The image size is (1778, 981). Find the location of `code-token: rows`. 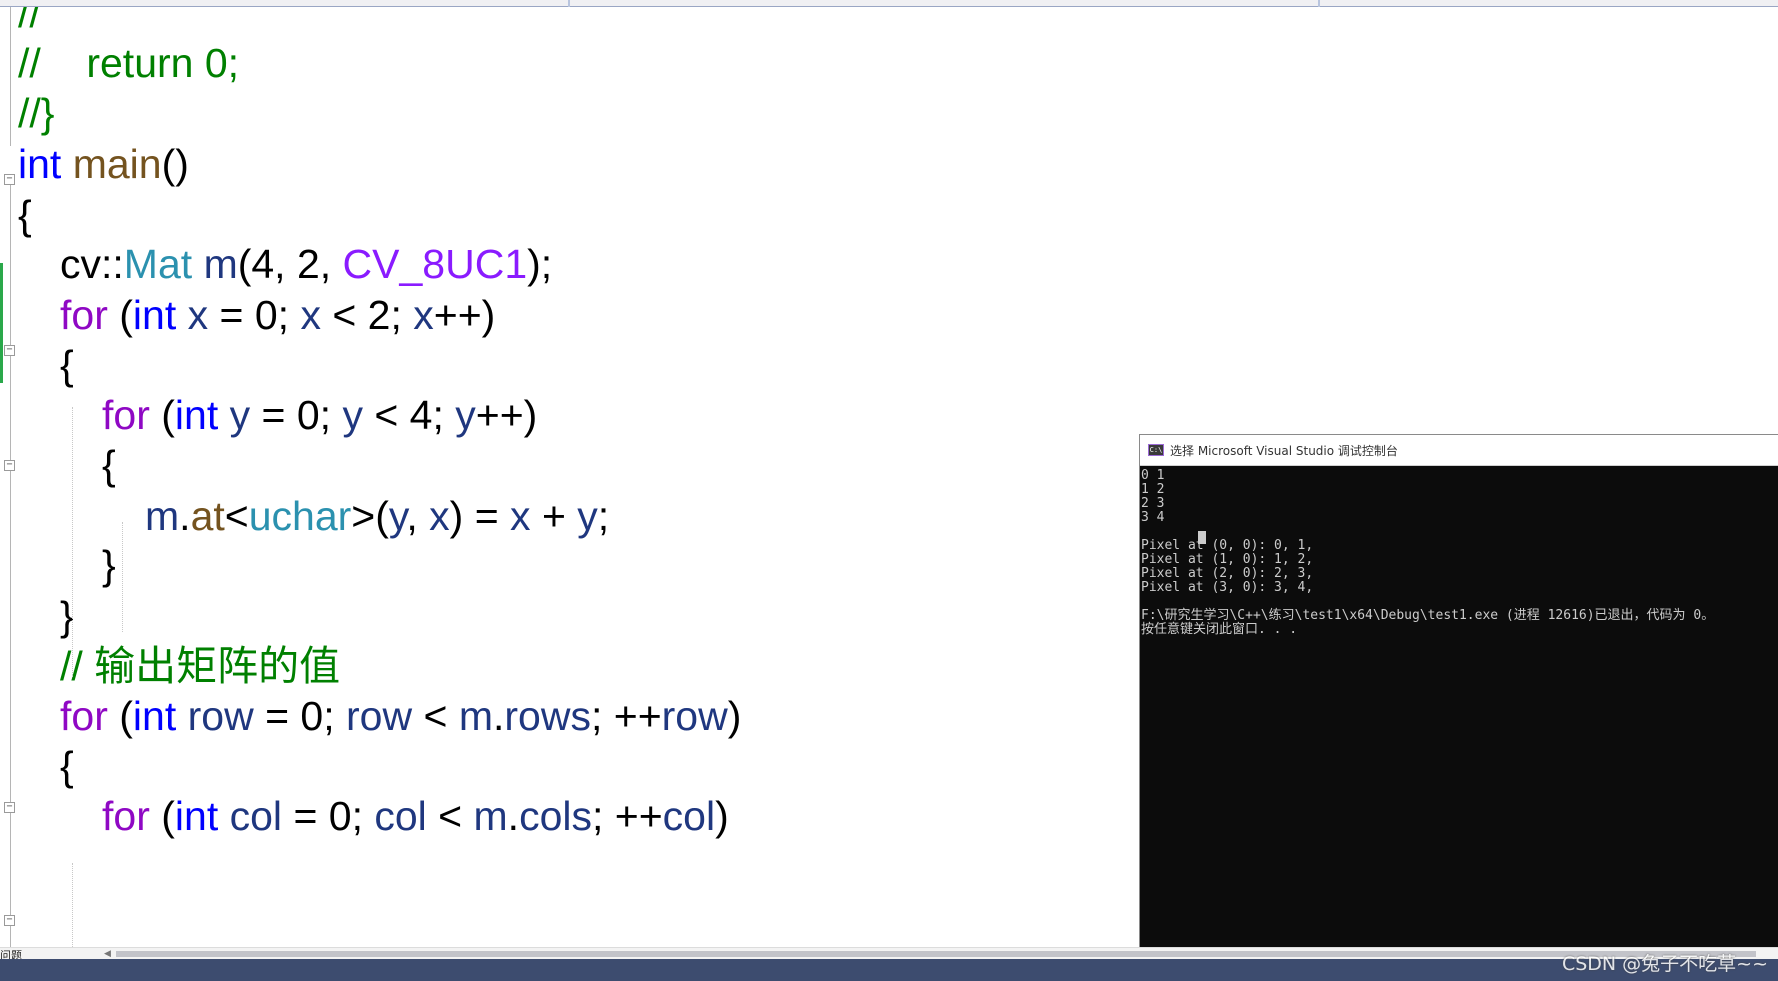

code-token: rows is located at coordinates (547, 716).